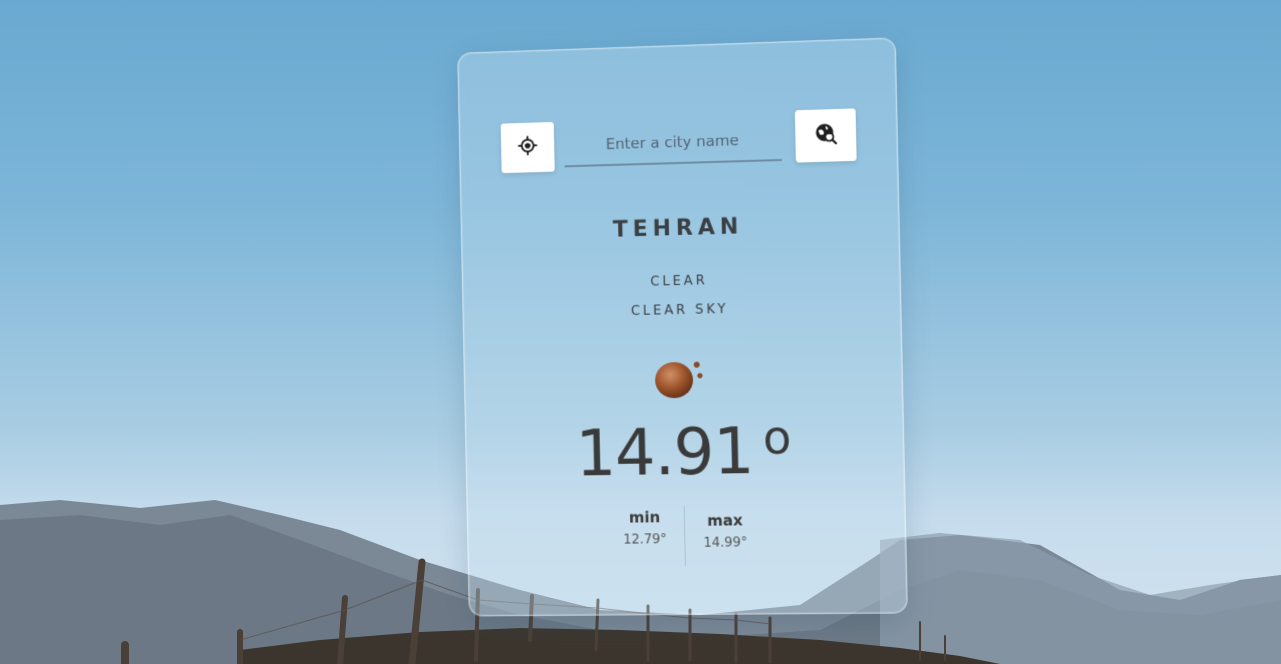 This screenshot has width=1281, height=664. I want to click on weather-condition: CLEAR, so click(679, 281).